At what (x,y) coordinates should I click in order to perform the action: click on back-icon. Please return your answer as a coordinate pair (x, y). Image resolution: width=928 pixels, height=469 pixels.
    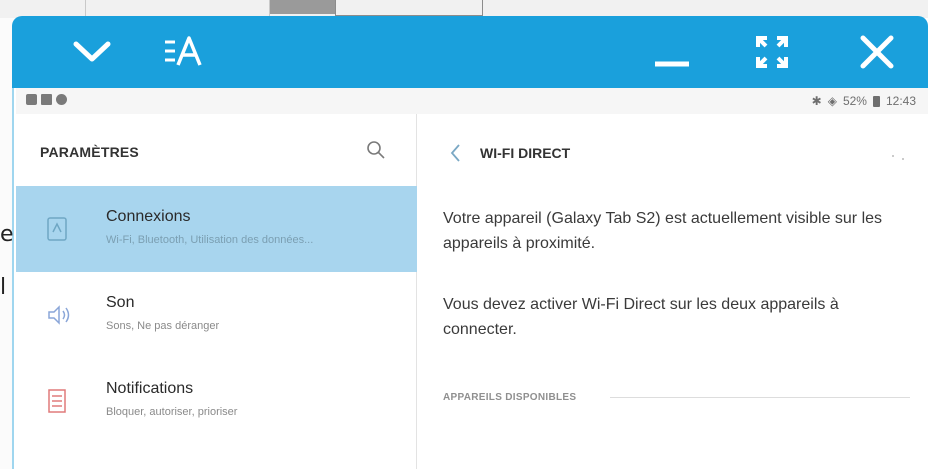
    Looking at the image, I should click on (455, 155).